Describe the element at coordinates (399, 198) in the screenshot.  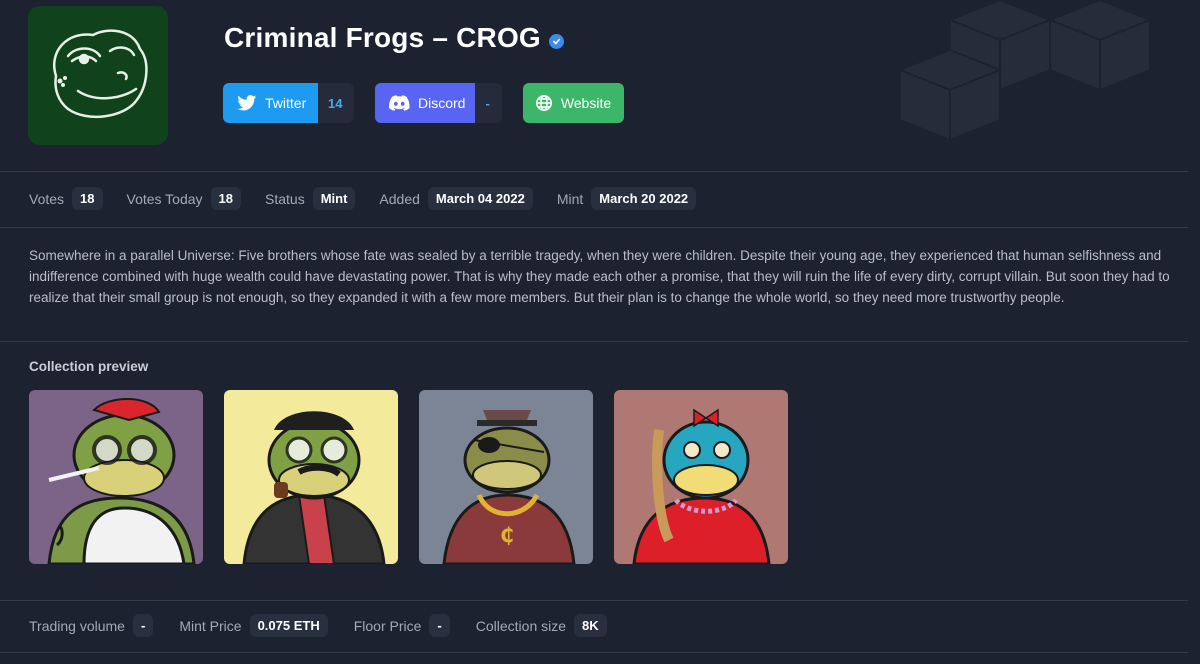
I see `added-label: Added` at that location.